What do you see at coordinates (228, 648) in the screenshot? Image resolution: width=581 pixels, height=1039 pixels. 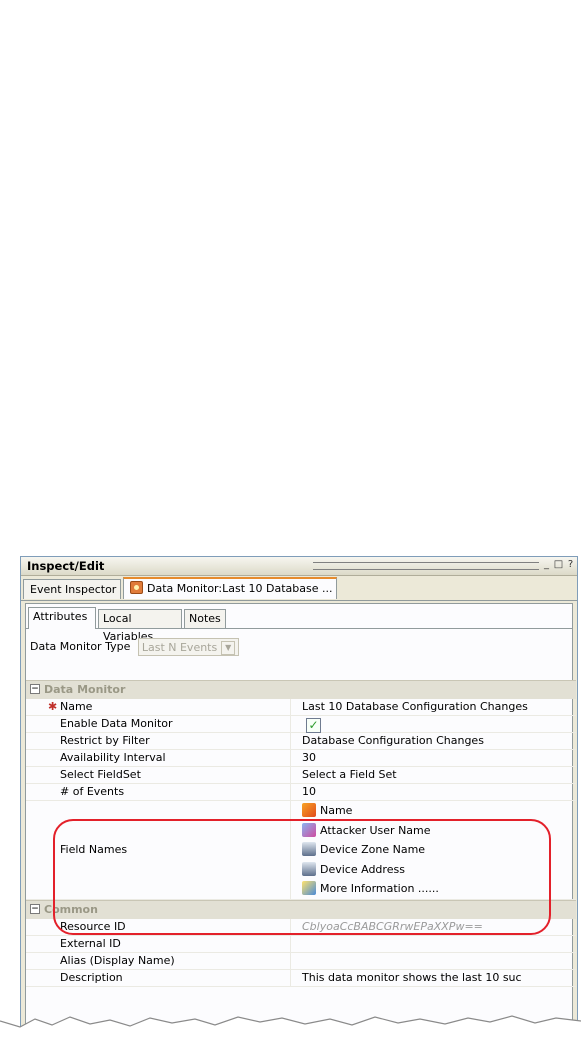 I see `chevron-down-icon: ▼` at bounding box center [228, 648].